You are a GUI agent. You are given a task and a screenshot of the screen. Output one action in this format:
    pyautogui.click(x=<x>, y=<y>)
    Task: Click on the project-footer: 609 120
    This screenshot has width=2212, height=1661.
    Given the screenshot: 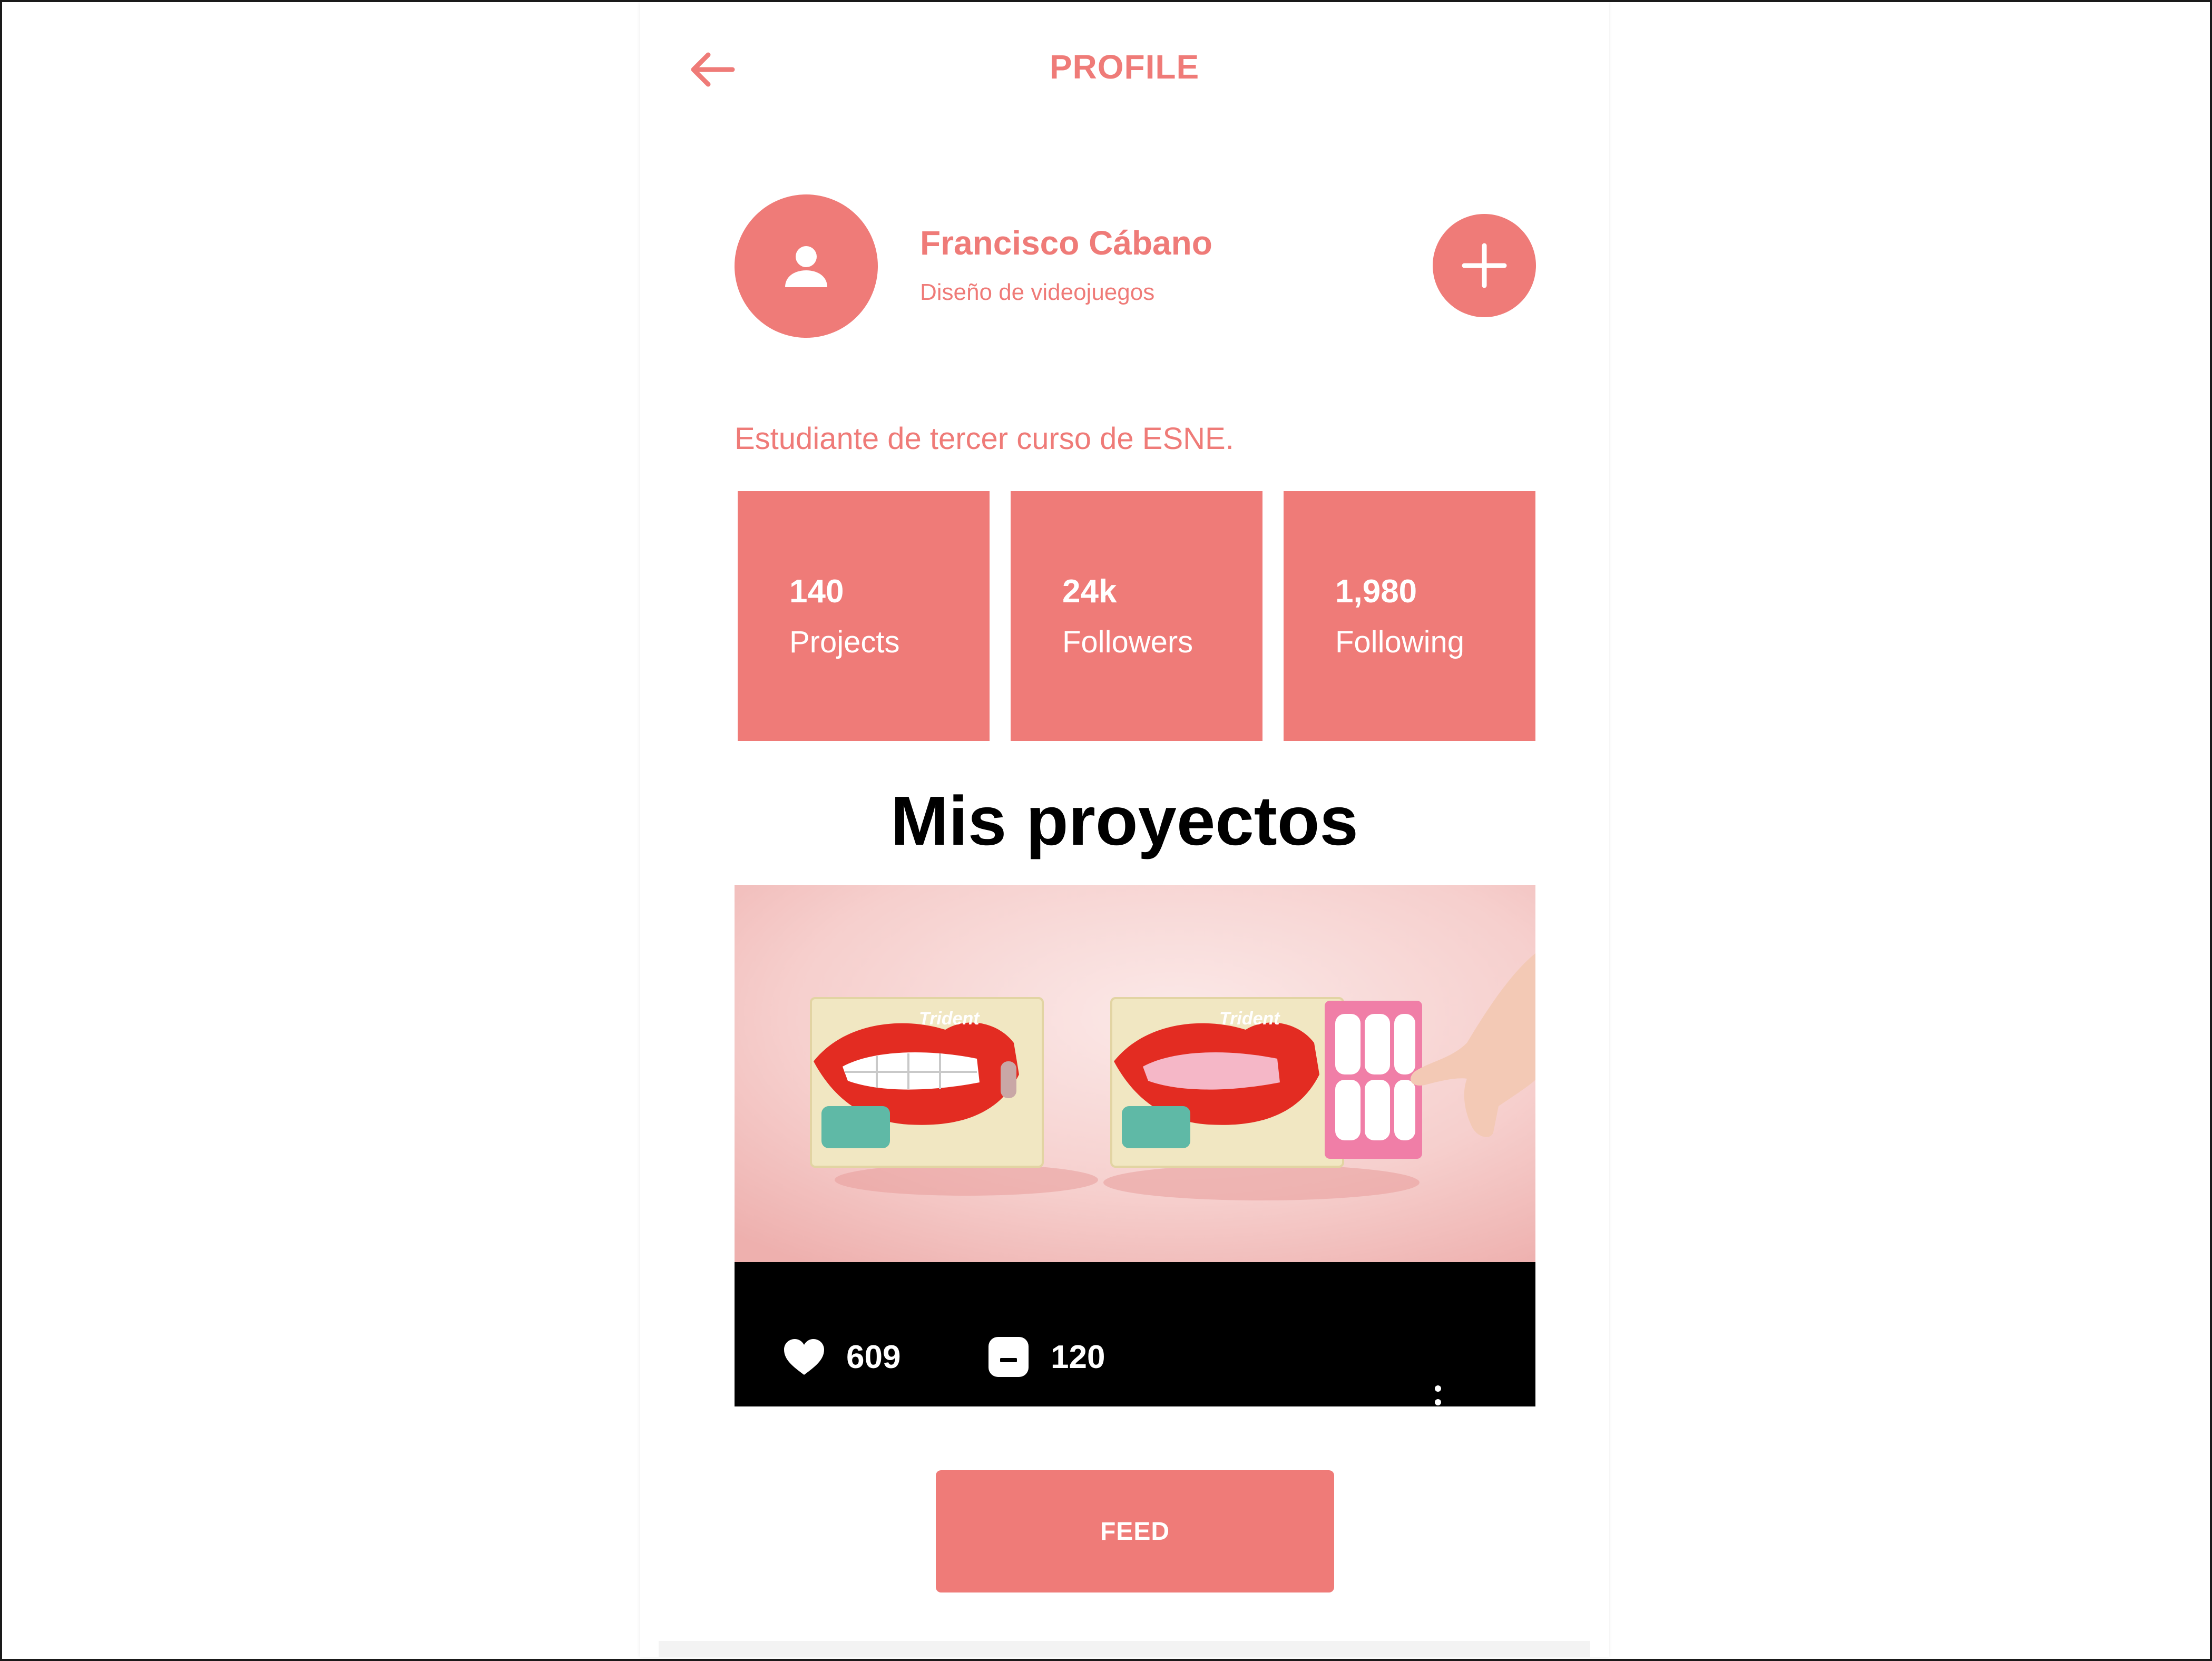 What is the action you would take?
    pyautogui.click(x=1135, y=1334)
    